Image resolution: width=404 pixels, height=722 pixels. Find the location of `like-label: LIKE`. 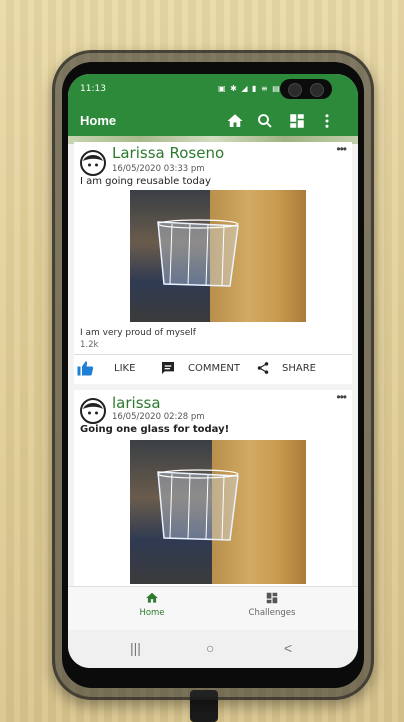

like-label: LIKE is located at coordinates (125, 368).